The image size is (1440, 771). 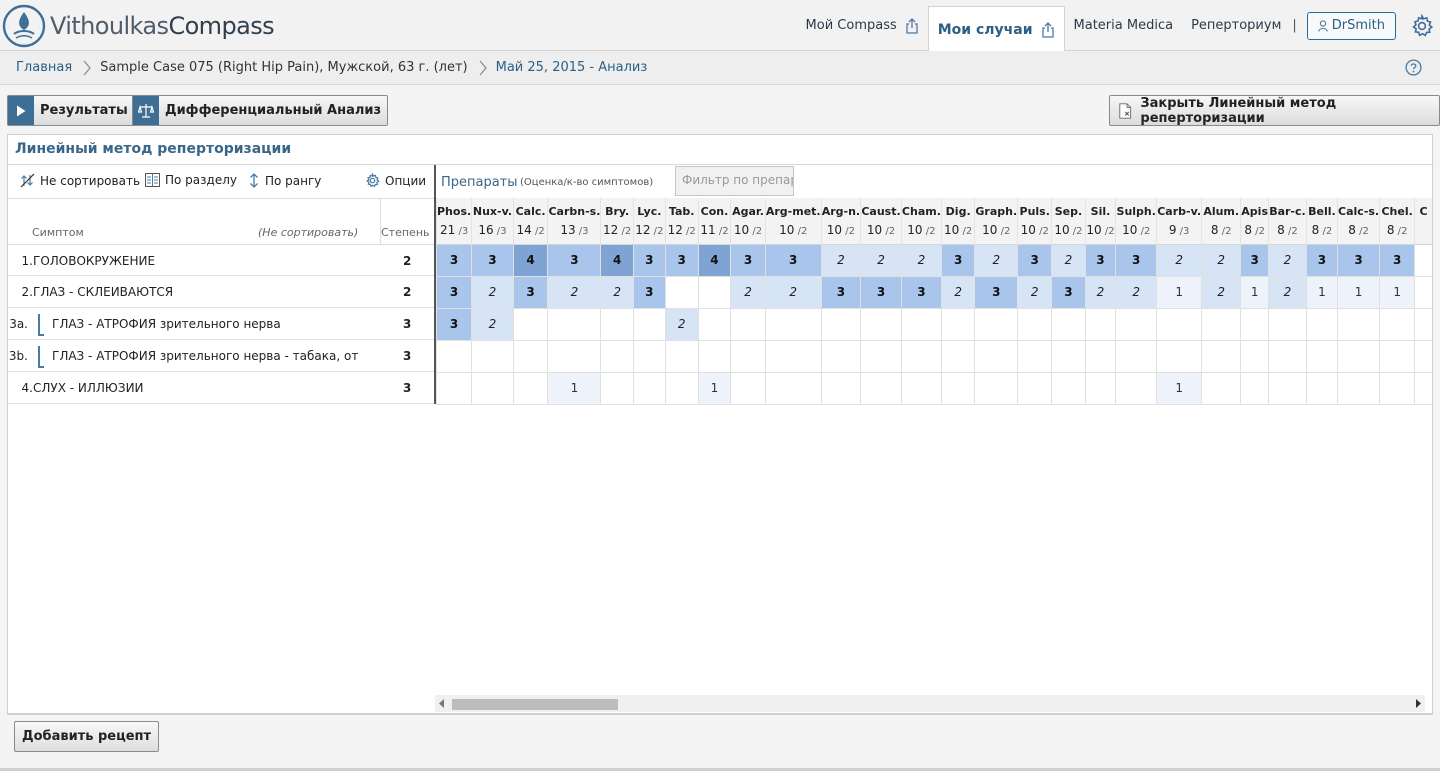 What do you see at coordinates (793, 221) in the screenshot?
I see `remedy-column-header: Arg-met. 10 /2` at bounding box center [793, 221].